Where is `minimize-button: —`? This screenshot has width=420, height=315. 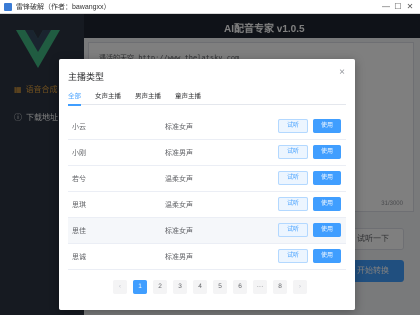
minimize-button: — is located at coordinates (386, 6).